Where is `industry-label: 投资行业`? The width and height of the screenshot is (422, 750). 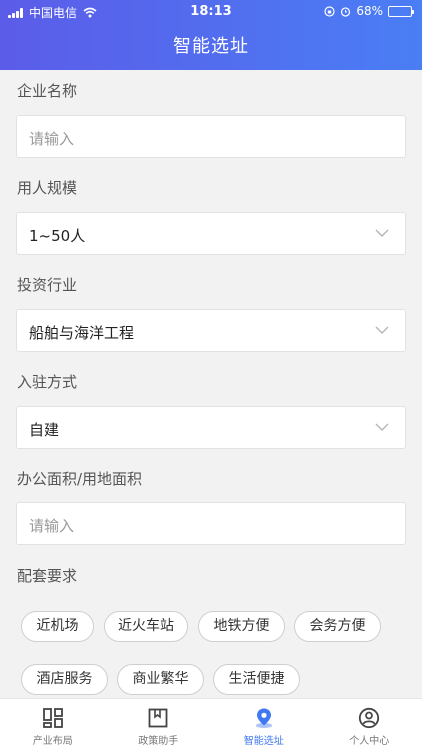 industry-label: 投资行业 is located at coordinates (47, 285).